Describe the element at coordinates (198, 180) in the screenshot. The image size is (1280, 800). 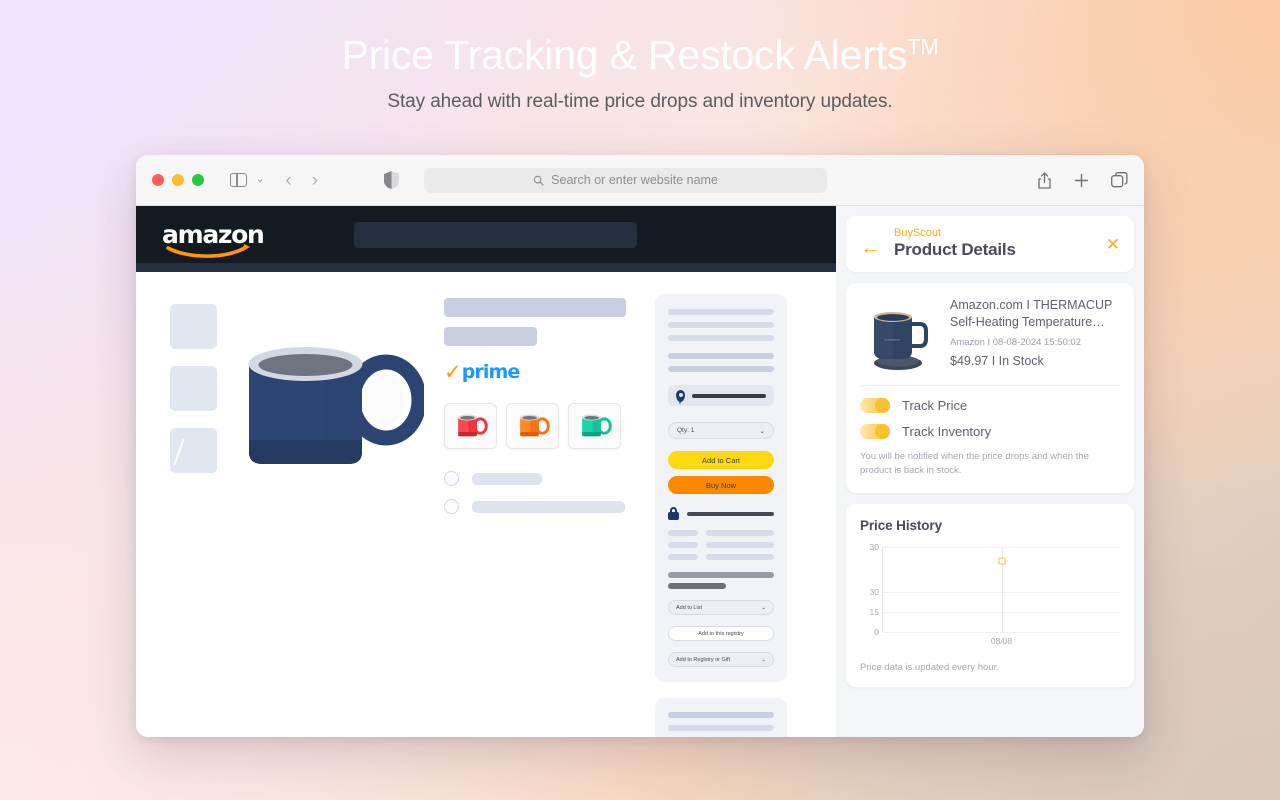
I see `maximize-window-button` at that location.